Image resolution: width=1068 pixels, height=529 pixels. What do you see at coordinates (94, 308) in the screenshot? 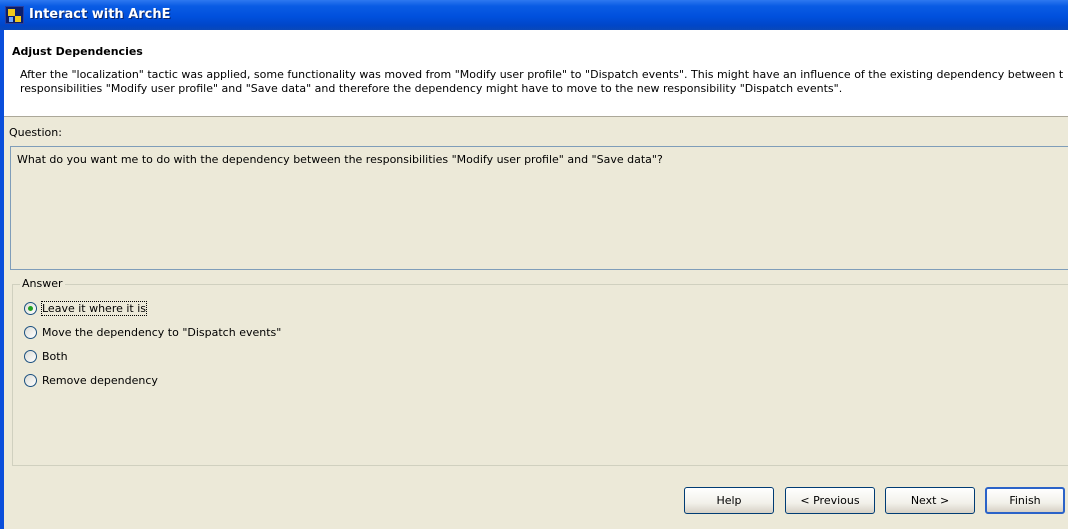
I see `answer-option-label: Leave it where it is` at bounding box center [94, 308].